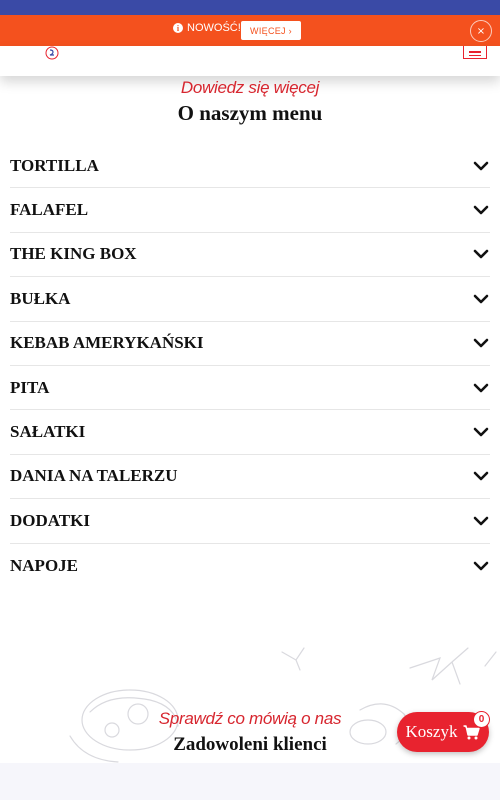  I want to click on accordion-label: PITA, so click(30, 387).